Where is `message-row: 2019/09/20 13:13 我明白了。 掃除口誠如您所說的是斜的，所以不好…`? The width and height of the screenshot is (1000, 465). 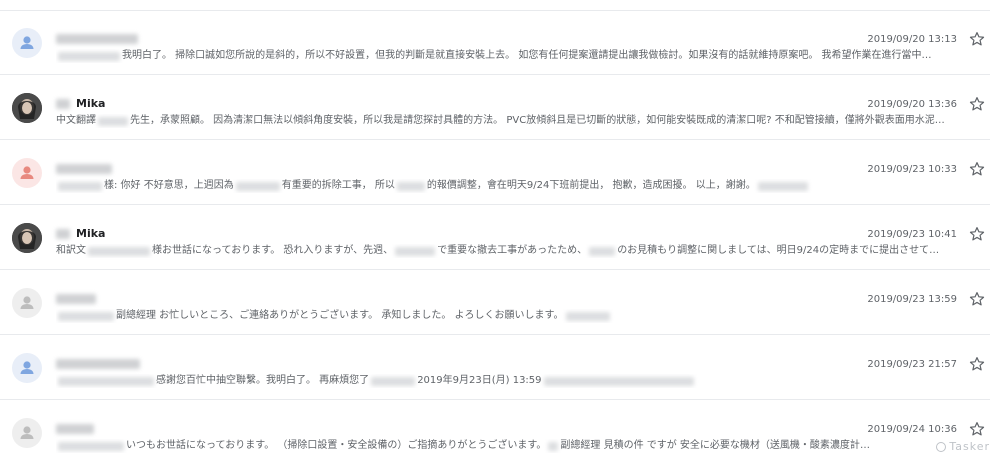
message-row: 2019/09/20 13:13 我明白了。 掃除口誠如您所說的是斜的，所以不好… is located at coordinates (495, 43).